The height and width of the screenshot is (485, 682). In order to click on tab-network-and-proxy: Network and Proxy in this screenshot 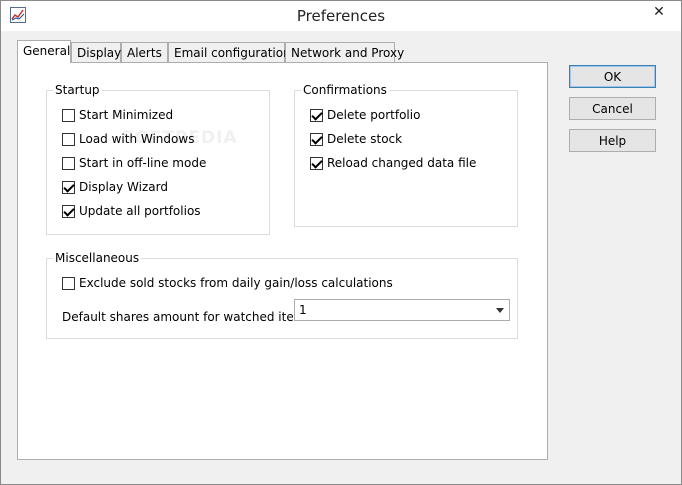, I will do `click(344, 52)`.